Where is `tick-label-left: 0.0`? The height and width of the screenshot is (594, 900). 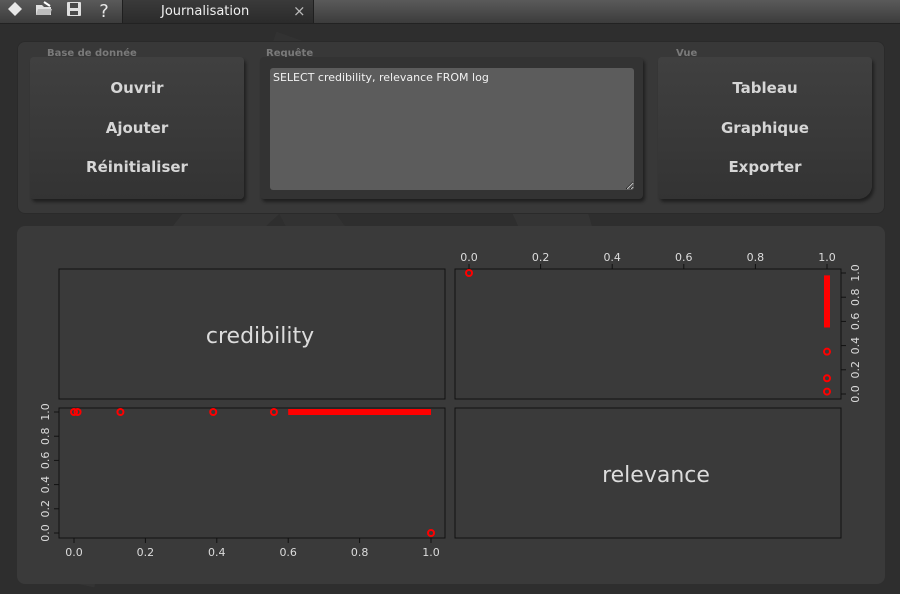
tick-label-left: 0.0 is located at coordinates (45, 533).